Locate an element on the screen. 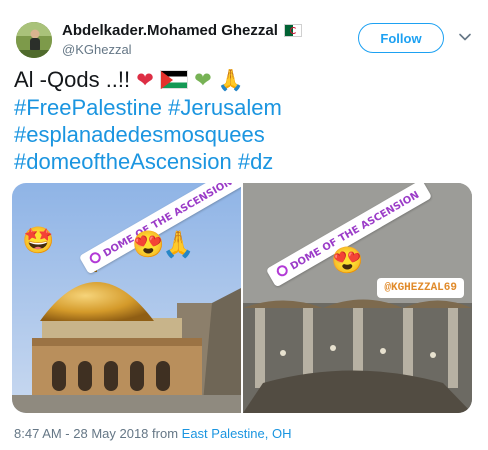 Image resolution: width=488 pixels, height=450 pixels. tweet-line-3: #esplanadedesmosquees is located at coordinates (244, 134).